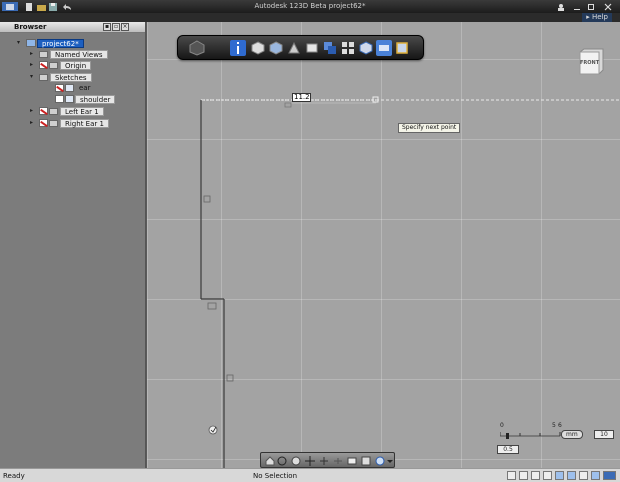 This screenshot has width=620, height=482. What do you see at coordinates (60, 43) in the screenshot?
I see `tree-label-project: project62*` at bounding box center [60, 43].